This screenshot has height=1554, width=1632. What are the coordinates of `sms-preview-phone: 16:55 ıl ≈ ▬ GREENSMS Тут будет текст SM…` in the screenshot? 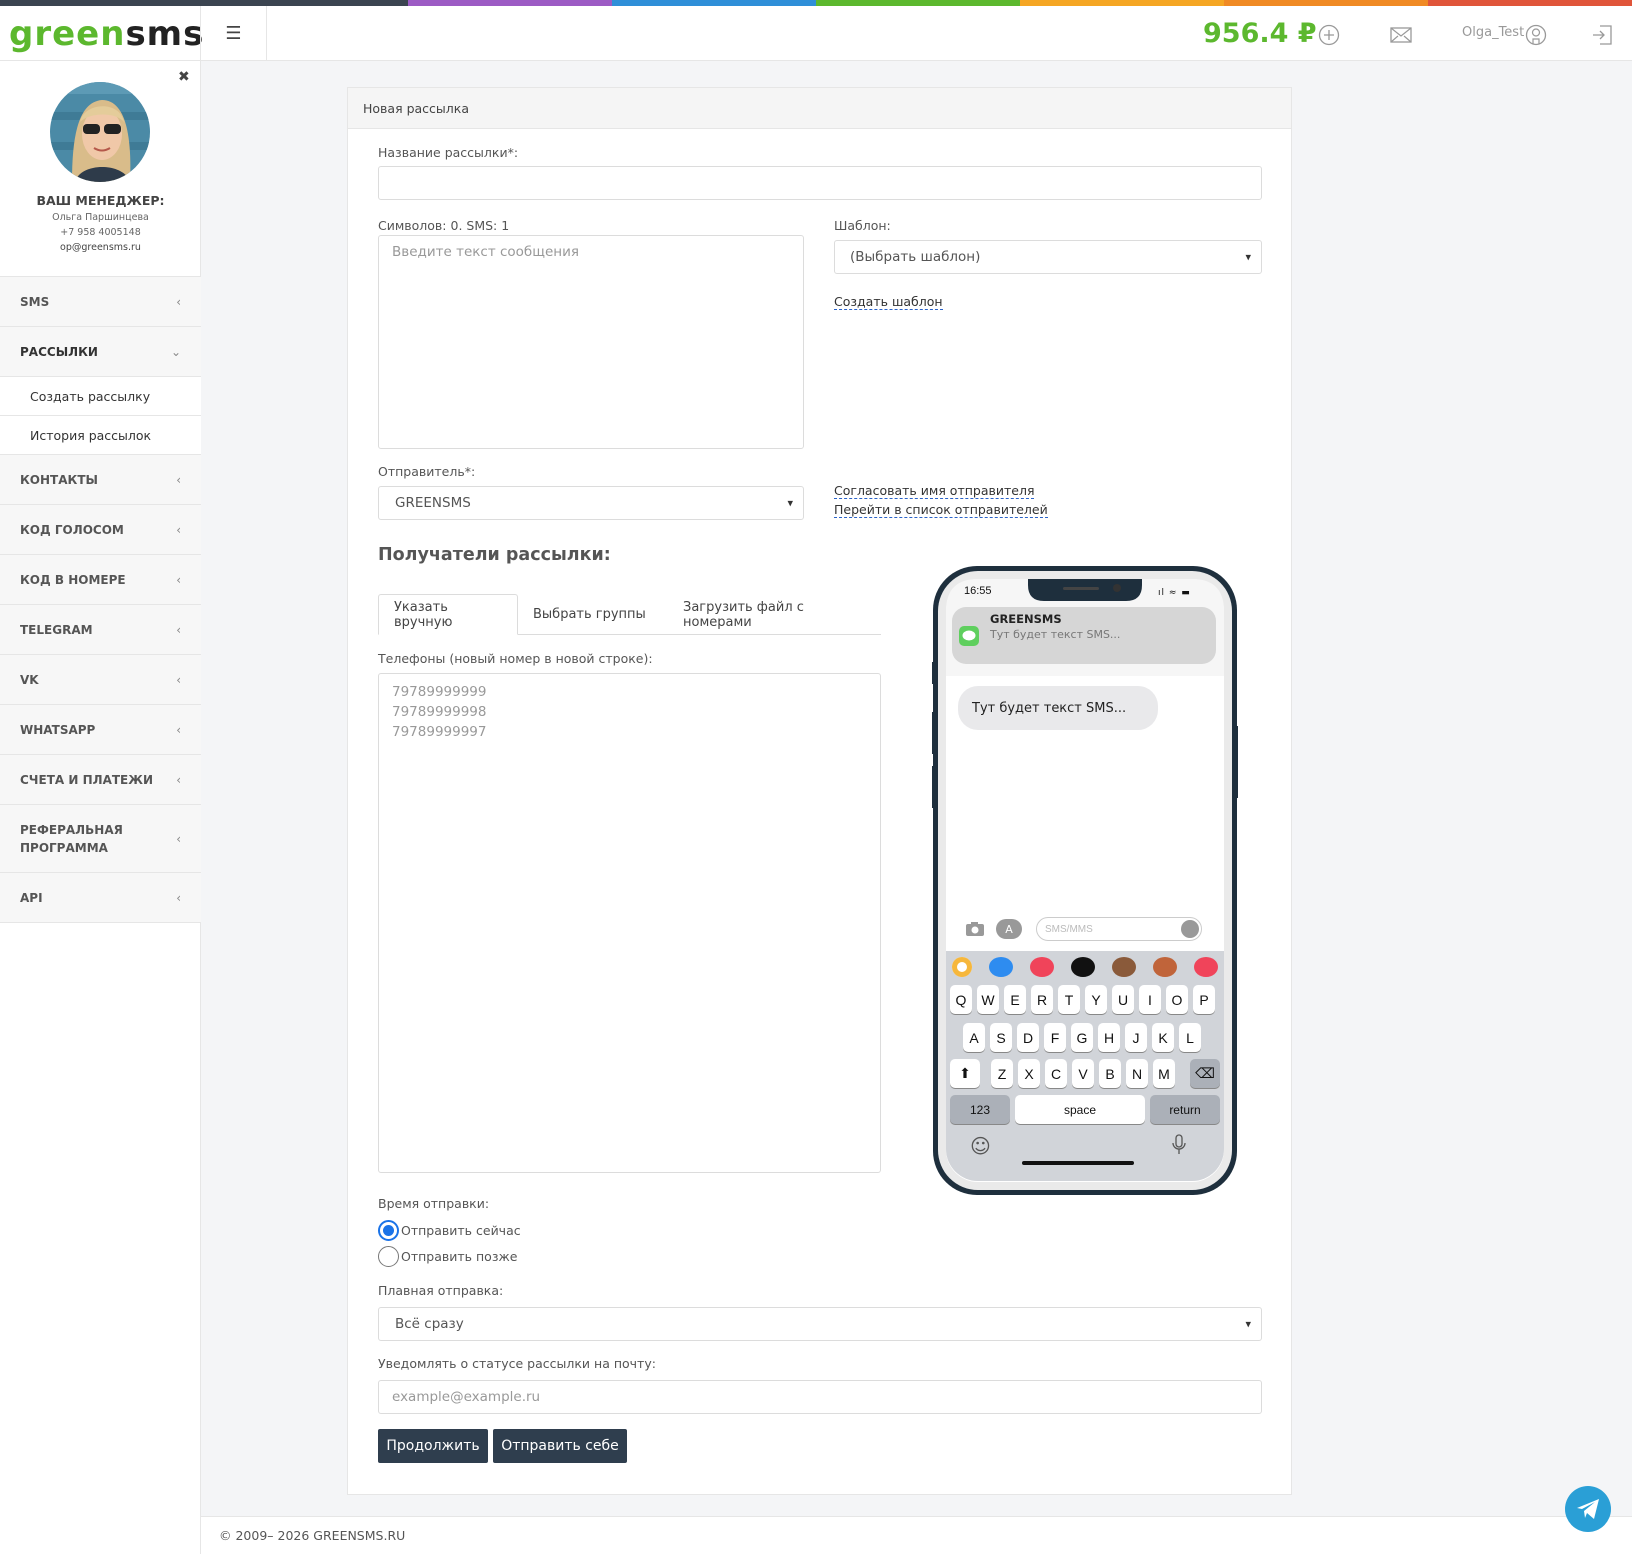 It's located at (1085, 880).